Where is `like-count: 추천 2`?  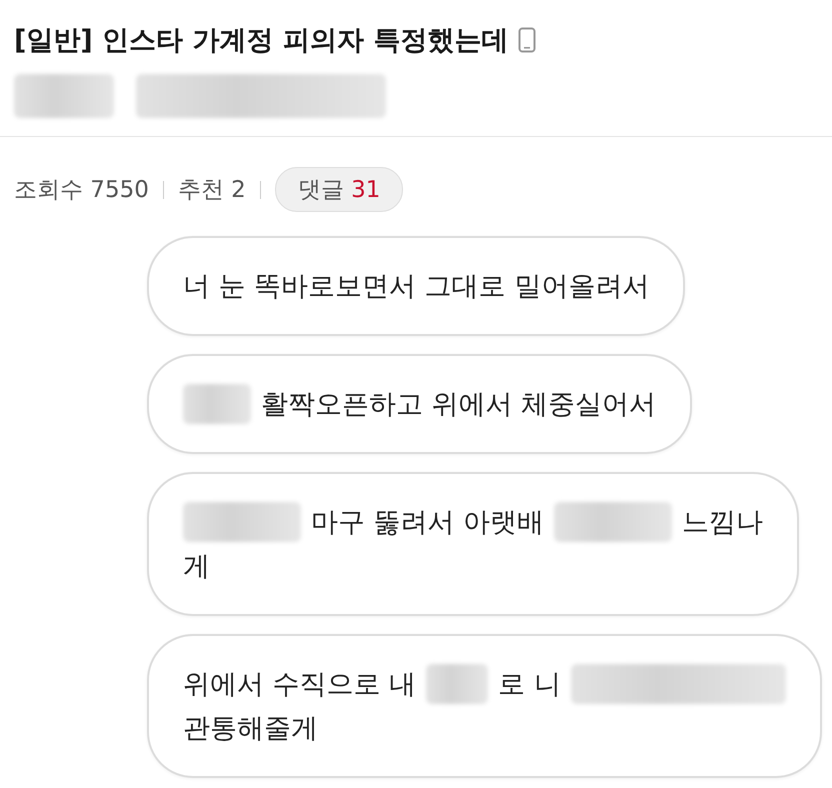
like-count: 추천 2 is located at coordinates (212, 190).